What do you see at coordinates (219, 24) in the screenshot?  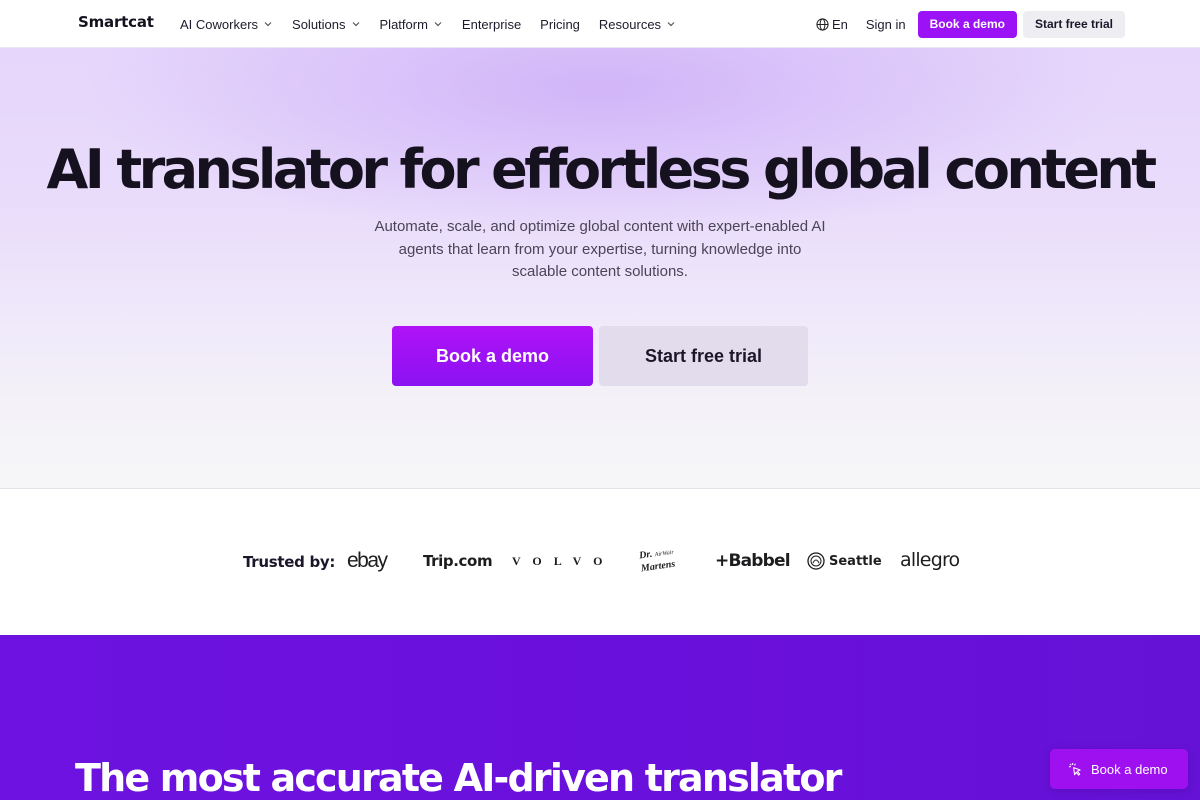 I see `nav-item-label: AI Coworkers` at bounding box center [219, 24].